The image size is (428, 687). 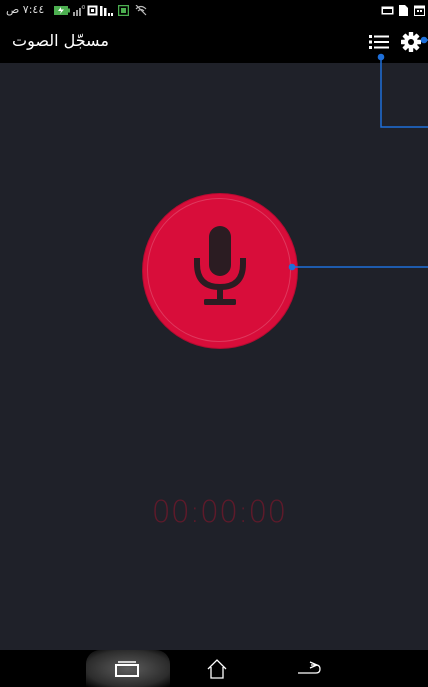 What do you see at coordinates (220, 265) in the screenshot?
I see `microphone-icon` at bounding box center [220, 265].